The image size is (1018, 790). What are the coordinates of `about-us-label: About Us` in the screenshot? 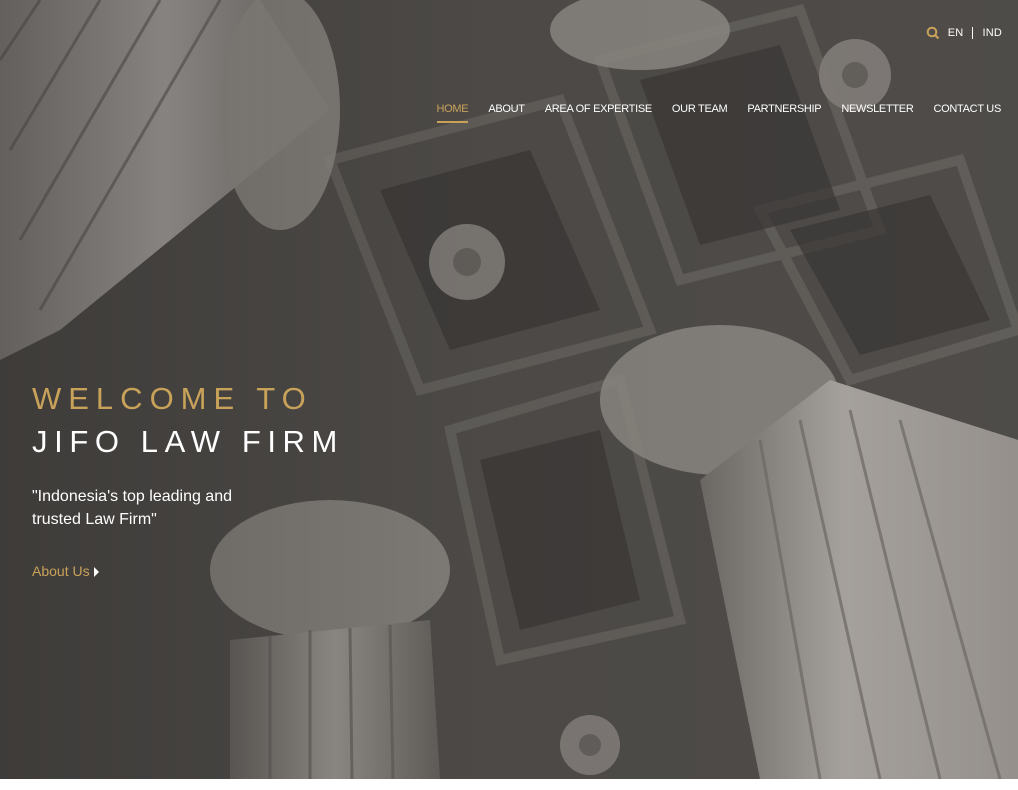 It's located at (61, 571).